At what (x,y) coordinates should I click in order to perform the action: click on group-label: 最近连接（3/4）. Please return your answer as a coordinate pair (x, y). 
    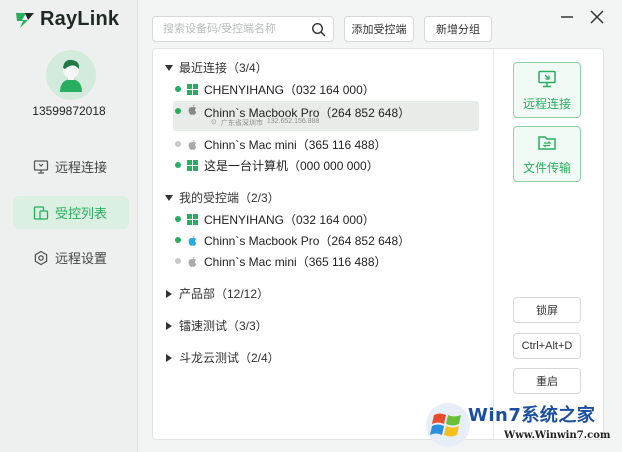
    Looking at the image, I should click on (223, 68).